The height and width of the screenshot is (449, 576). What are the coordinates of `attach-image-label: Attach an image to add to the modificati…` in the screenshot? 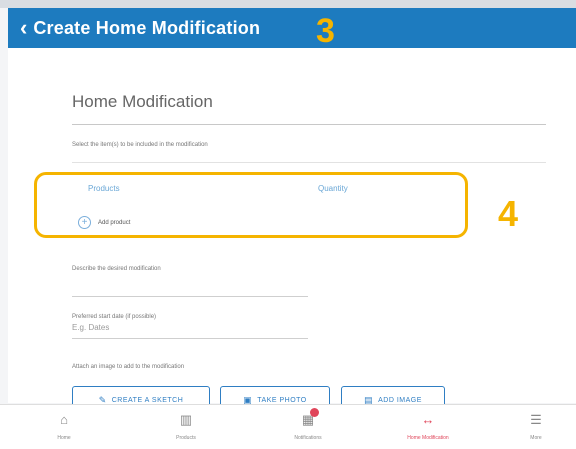 It's located at (128, 367).